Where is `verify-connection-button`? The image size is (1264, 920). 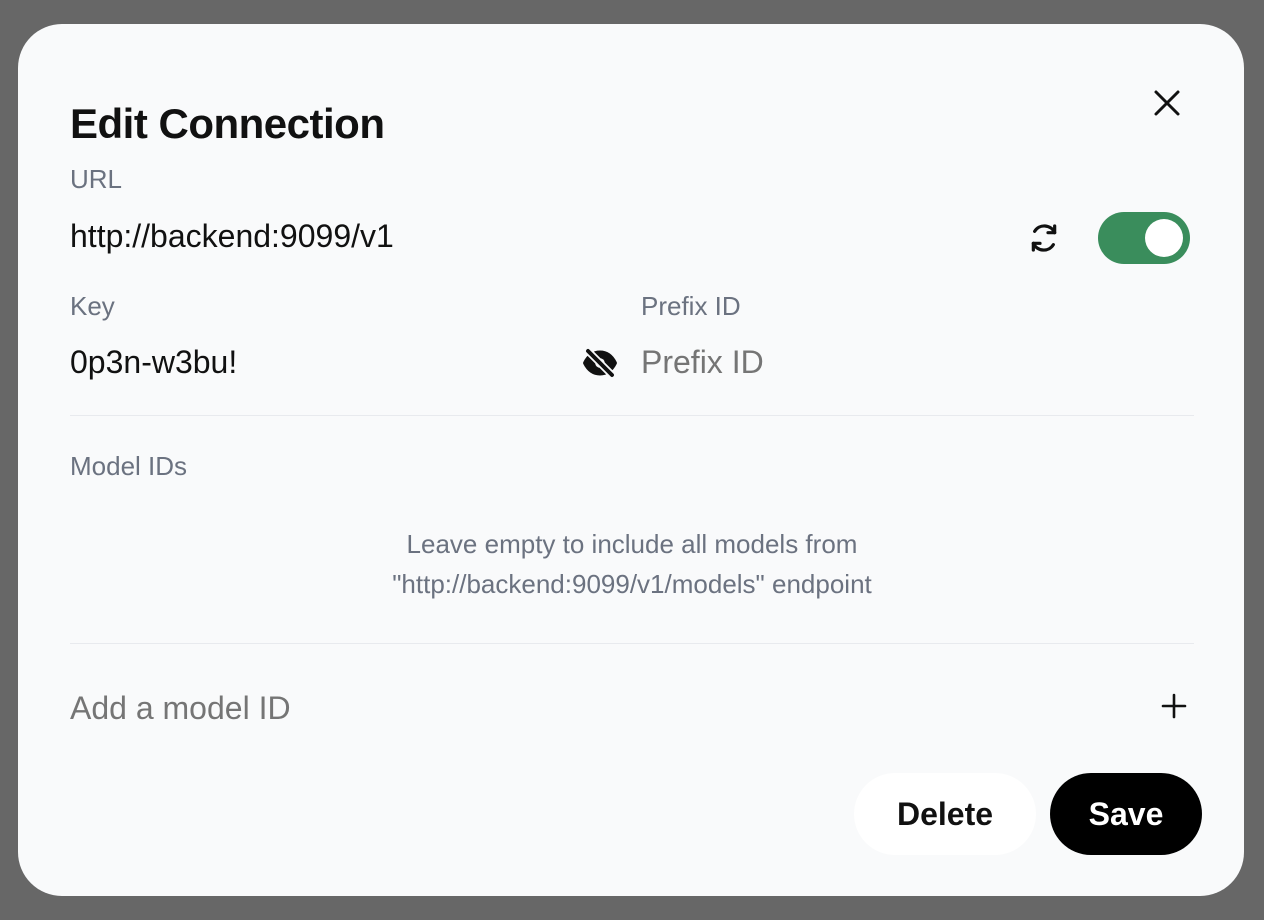
verify-connection-button is located at coordinates (1044, 238).